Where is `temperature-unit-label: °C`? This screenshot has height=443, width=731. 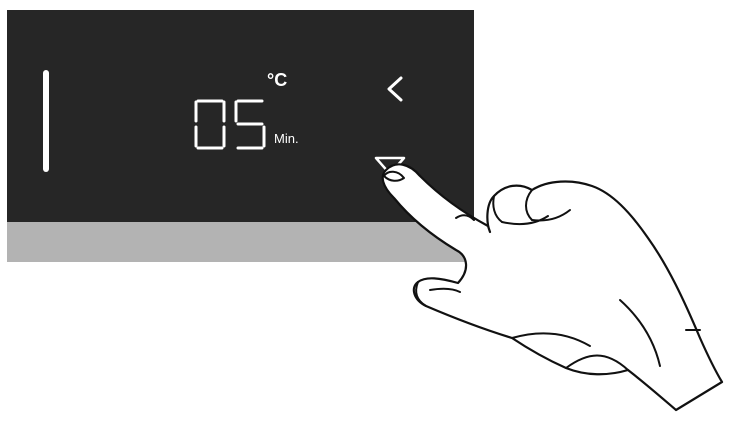 temperature-unit-label: °C is located at coordinates (277, 80).